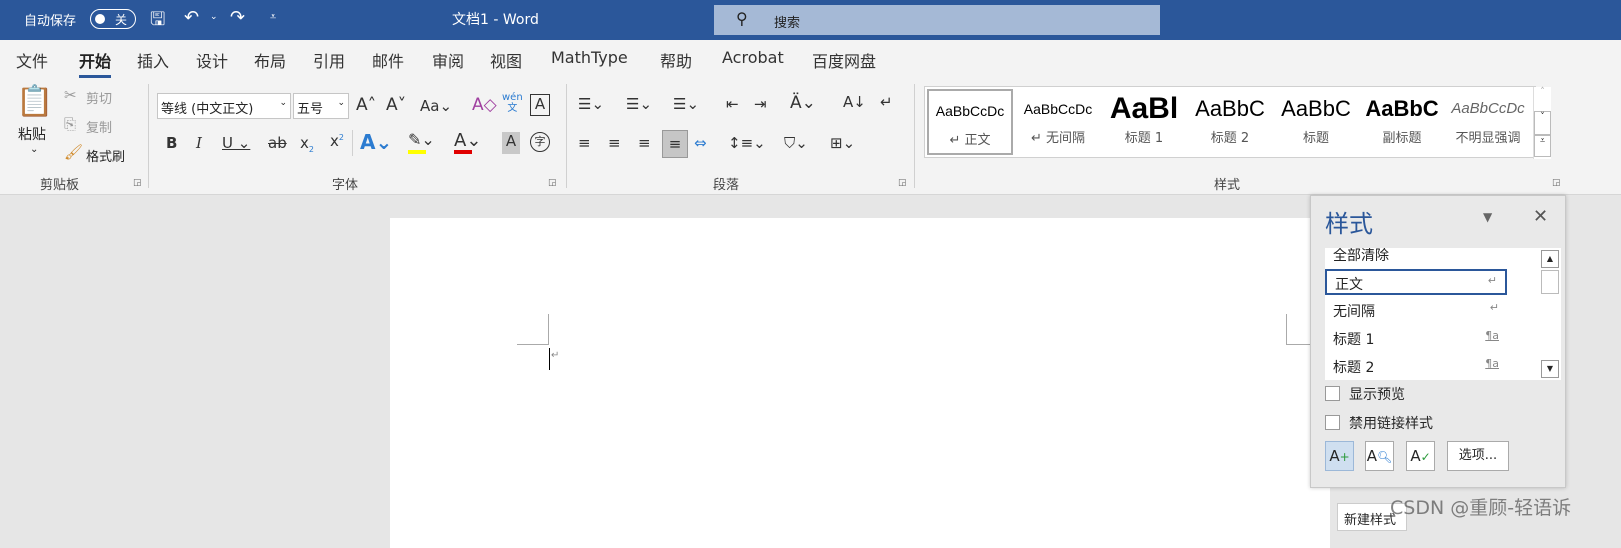 The width and height of the screenshot is (1621, 548). I want to click on style-inspector-button: A🔍︎, so click(1379, 456).